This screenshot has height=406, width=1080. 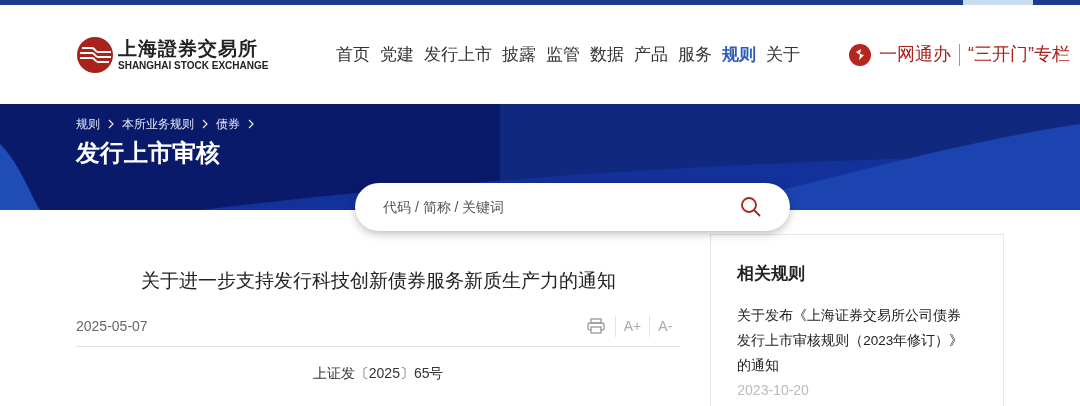 I want to click on quick-link: “三开门”专栏, so click(x=1019, y=54).